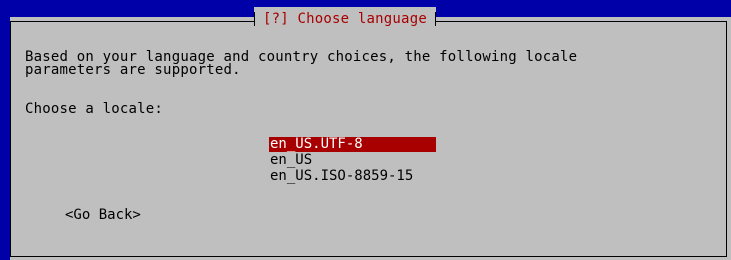 The width and height of the screenshot is (731, 260). Describe the element at coordinates (103, 215) in the screenshot. I see `go-back-button: <Go Back>` at that location.